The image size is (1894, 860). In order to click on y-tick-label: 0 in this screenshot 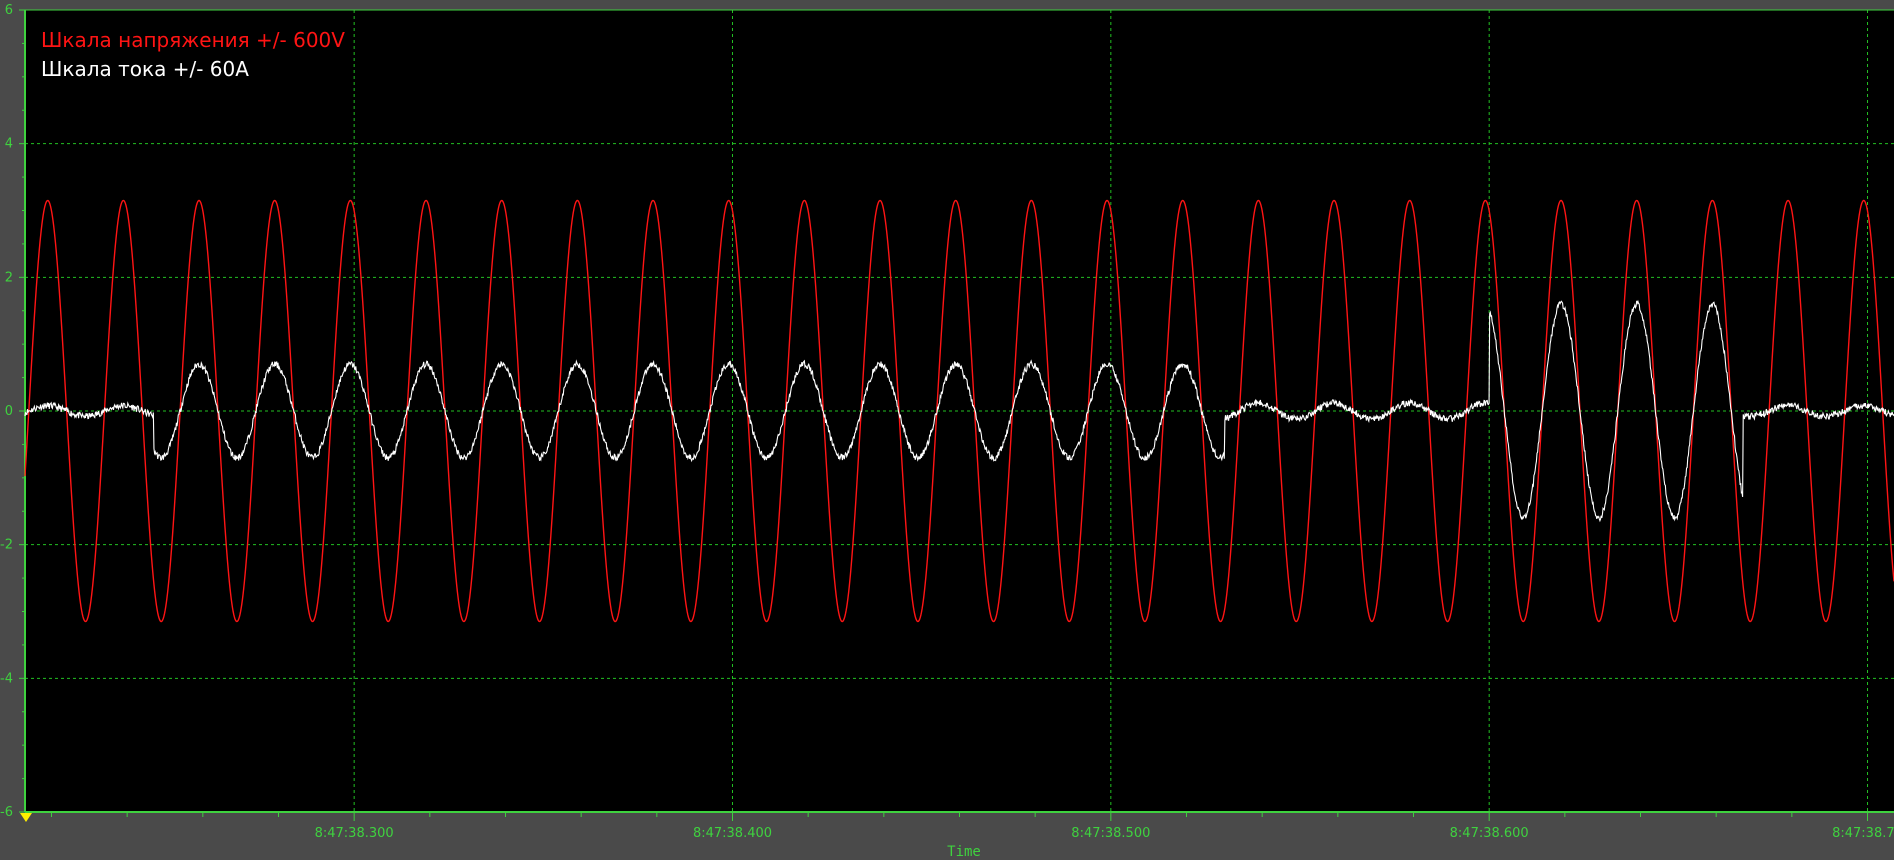, I will do `click(9, 411)`.